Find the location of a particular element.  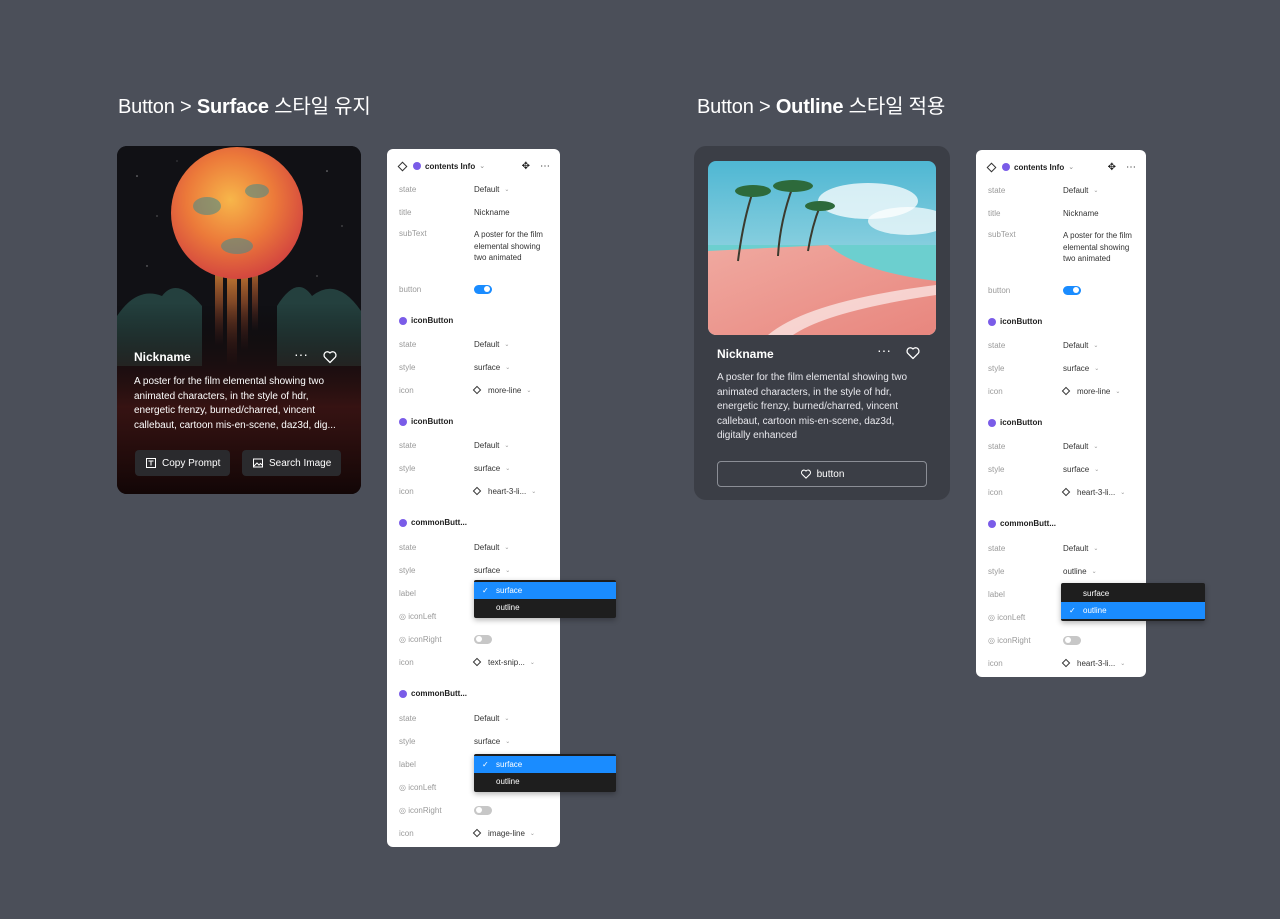

style-dropdown-1: surface outline is located at coordinates (545, 599).